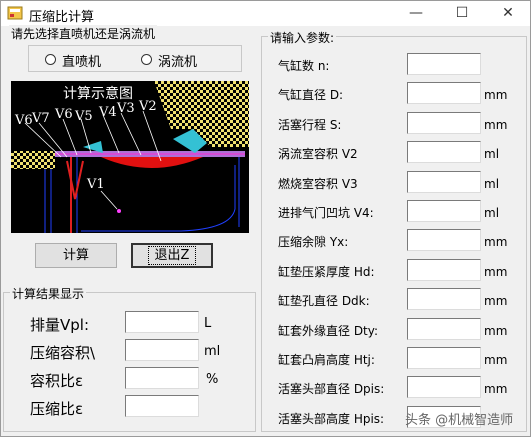 Image resolution: width=531 pixels, height=437 pixels. I want to click on radio-direct-injection, so click(50, 59).